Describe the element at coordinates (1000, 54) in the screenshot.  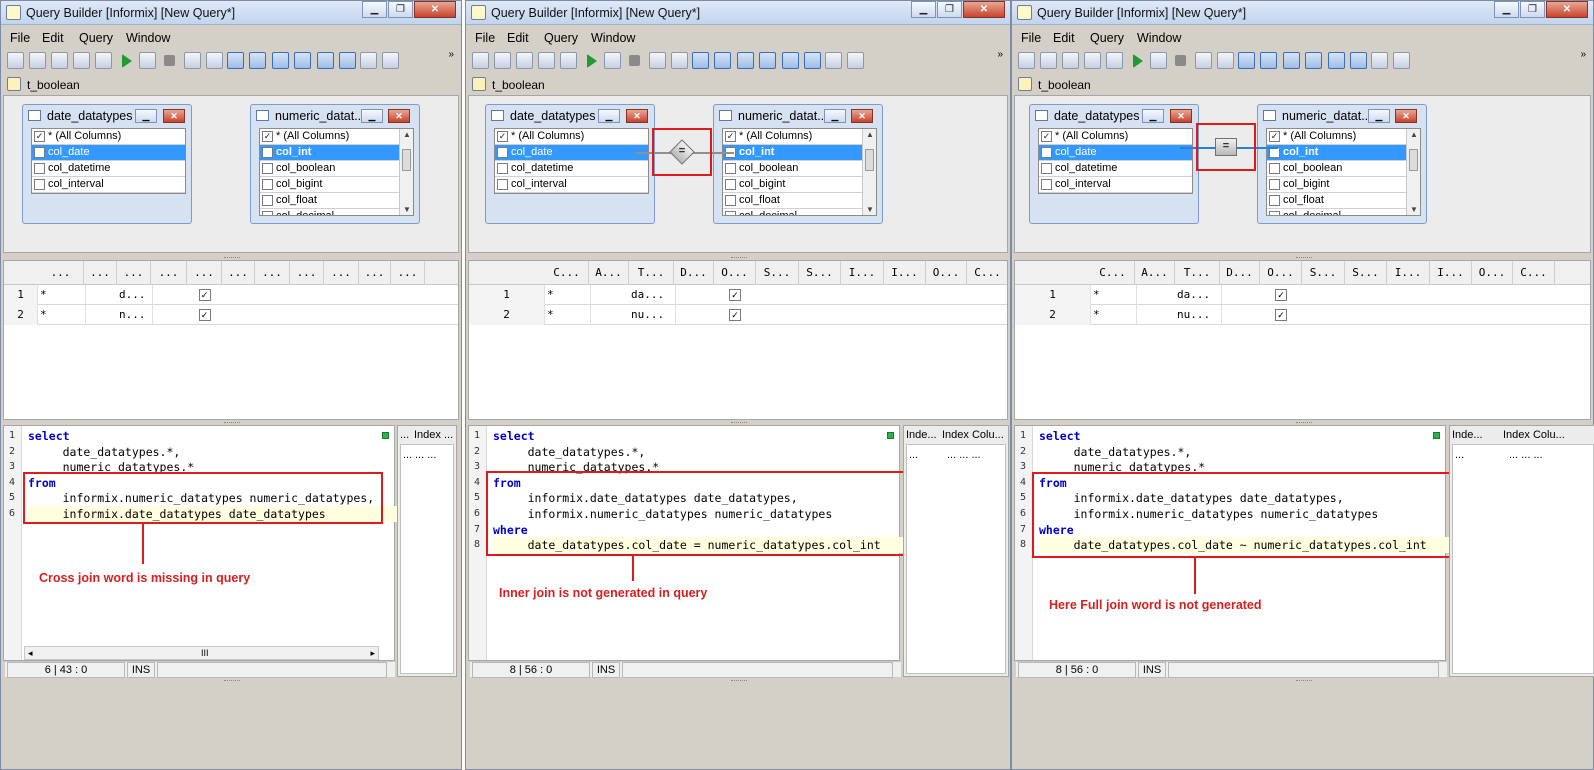
I see `toolbar-overflow: »` at that location.